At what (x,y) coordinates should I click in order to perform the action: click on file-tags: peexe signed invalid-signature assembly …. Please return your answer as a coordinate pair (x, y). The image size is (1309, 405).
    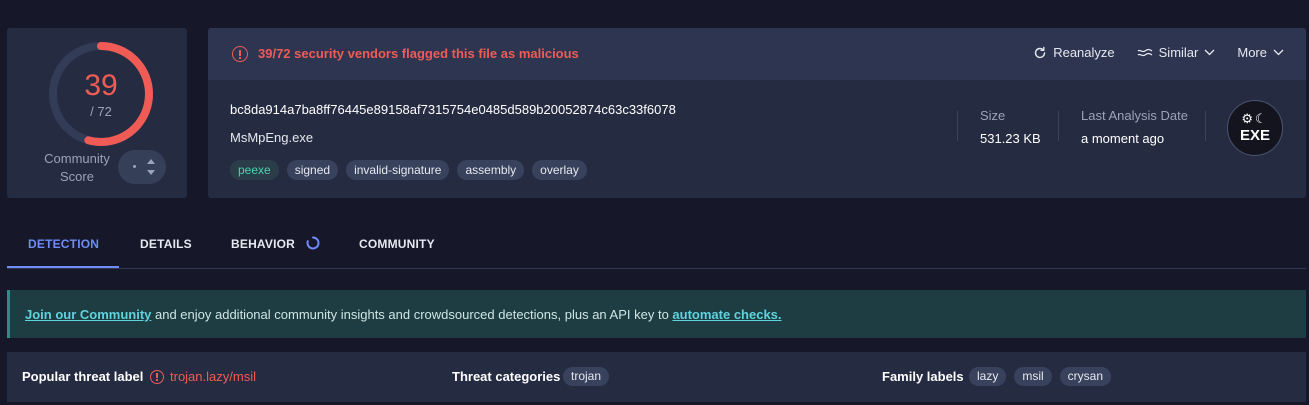
    Looking at the image, I should click on (408, 170).